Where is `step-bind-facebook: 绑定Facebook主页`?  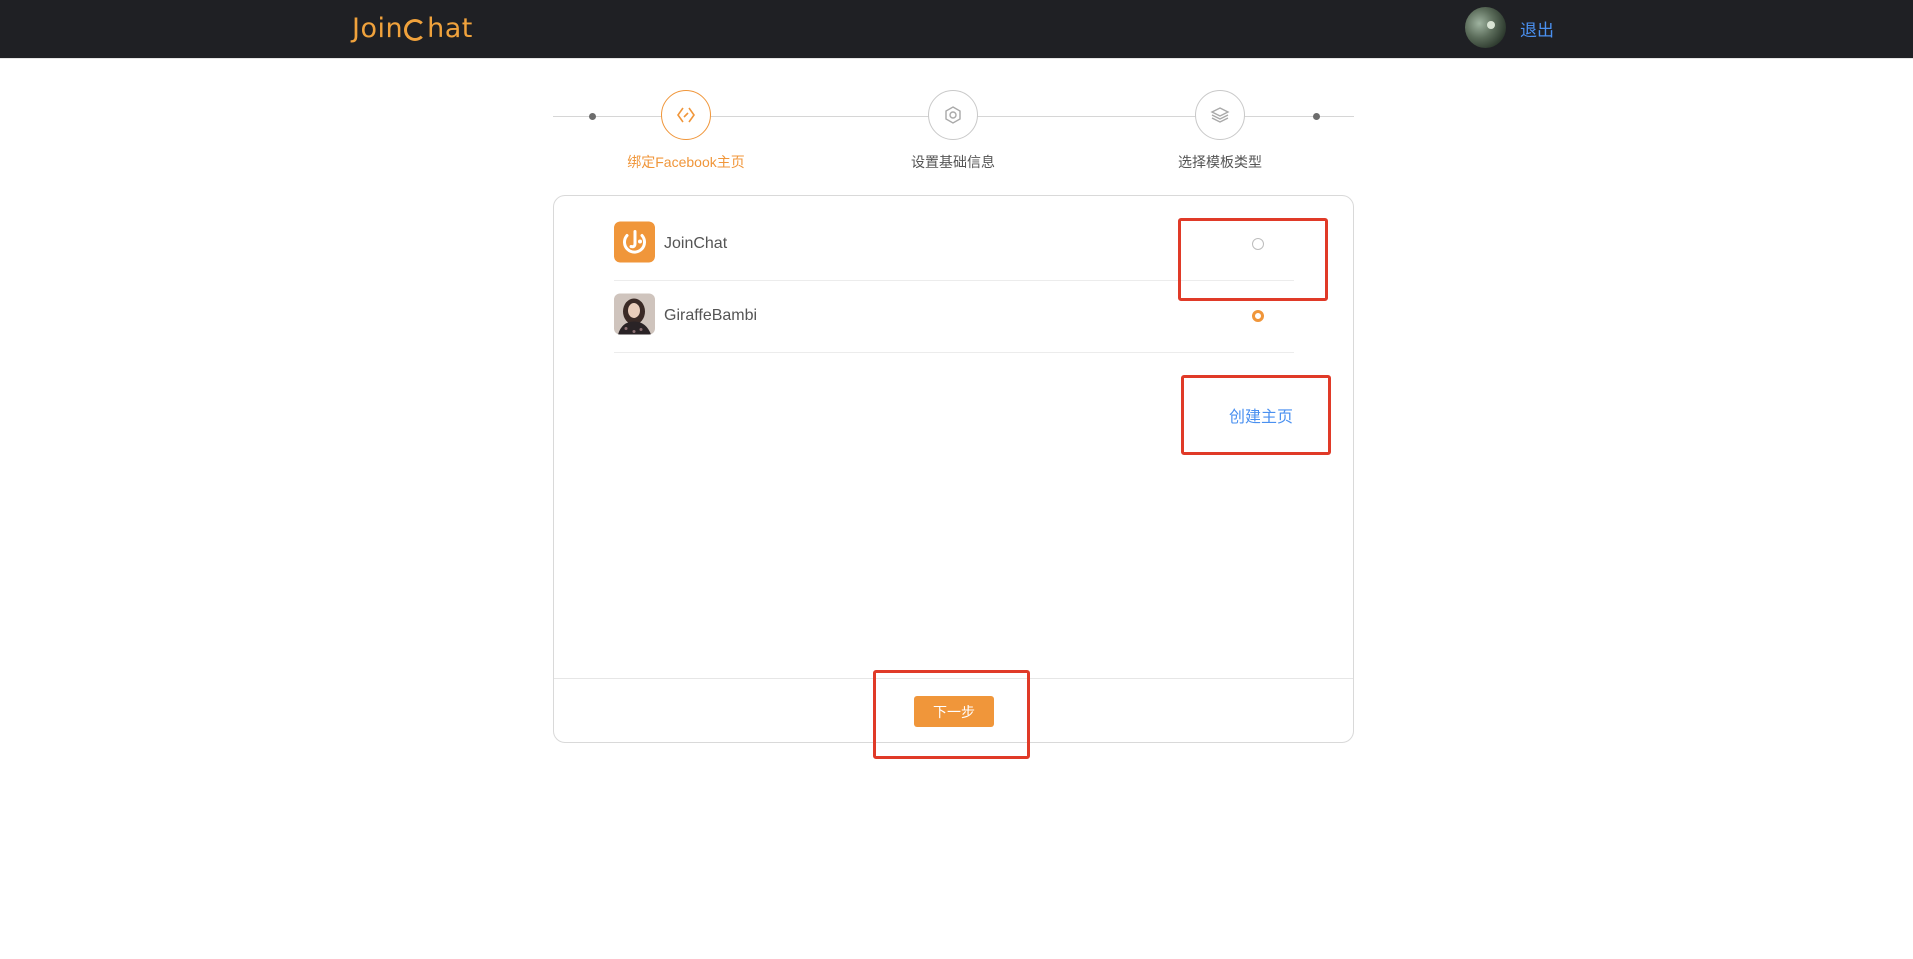 step-bind-facebook: 绑定Facebook主页 is located at coordinates (686, 131).